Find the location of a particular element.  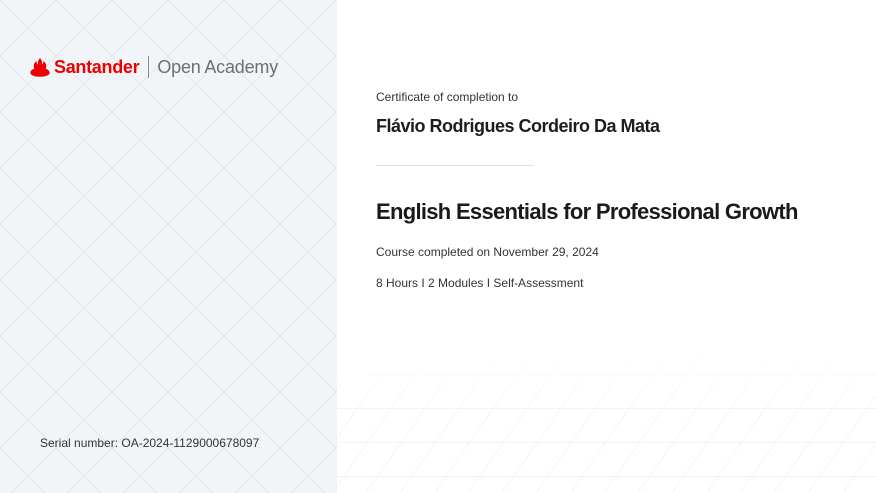

recipient-name: Flávio Rodrigues Cordeiro Da Mata is located at coordinates (518, 126).